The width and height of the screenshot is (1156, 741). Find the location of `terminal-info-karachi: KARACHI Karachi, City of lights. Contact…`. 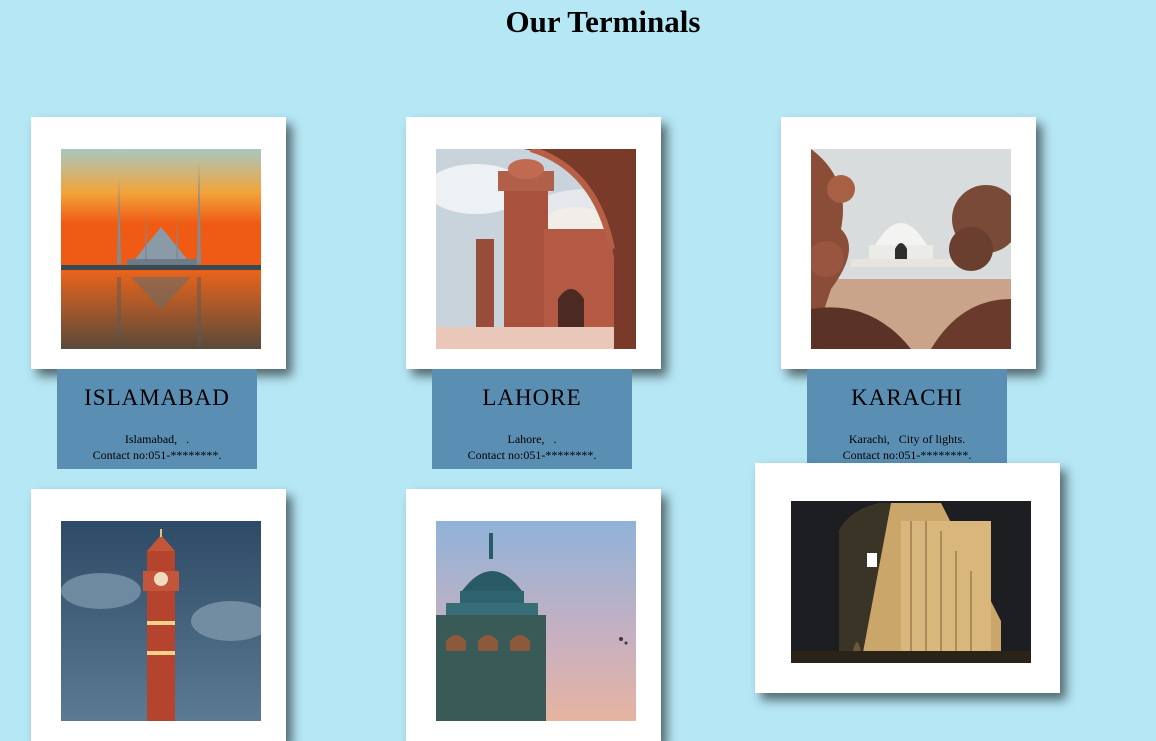

terminal-info-karachi: KARACHI Karachi, City of lights. Contact… is located at coordinates (907, 416).